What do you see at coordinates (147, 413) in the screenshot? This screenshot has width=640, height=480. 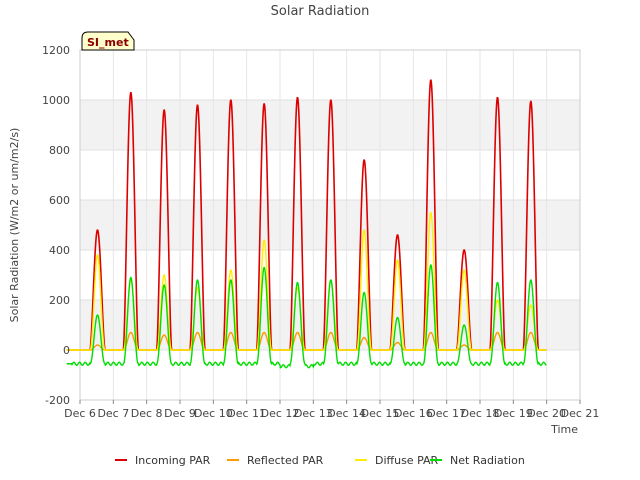 I see `x-tick-label: Dec 8` at bounding box center [147, 413].